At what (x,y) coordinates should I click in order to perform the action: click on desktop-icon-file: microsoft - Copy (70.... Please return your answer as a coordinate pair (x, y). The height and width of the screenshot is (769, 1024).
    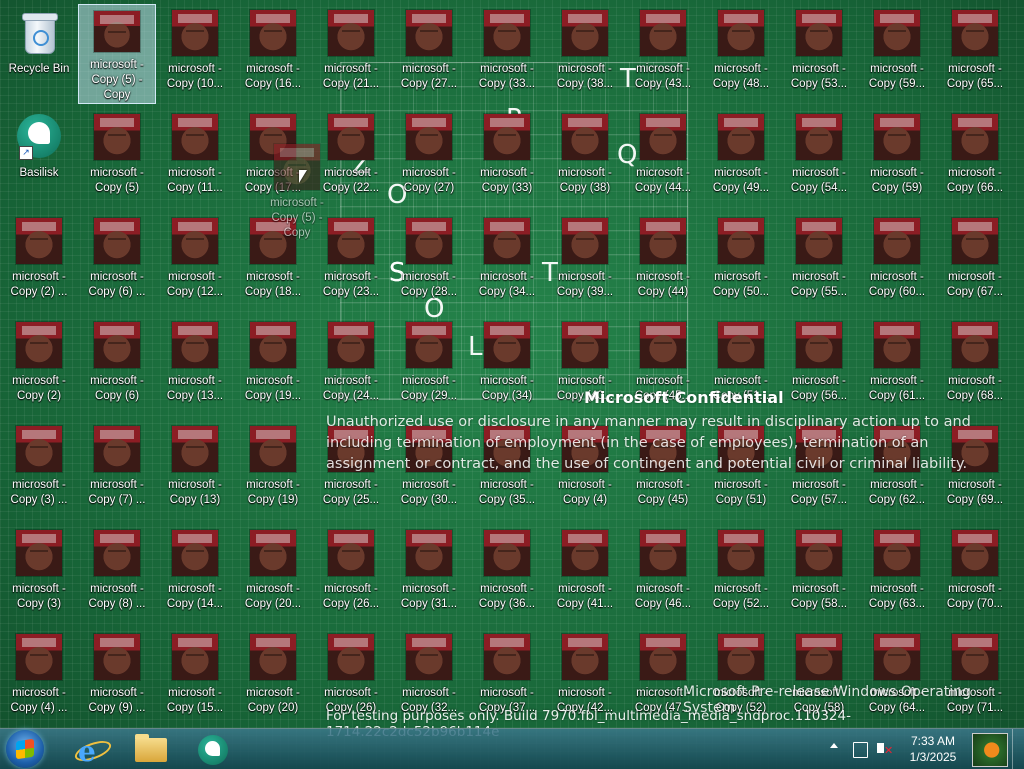
    Looking at the image, I should click on (975, 574).